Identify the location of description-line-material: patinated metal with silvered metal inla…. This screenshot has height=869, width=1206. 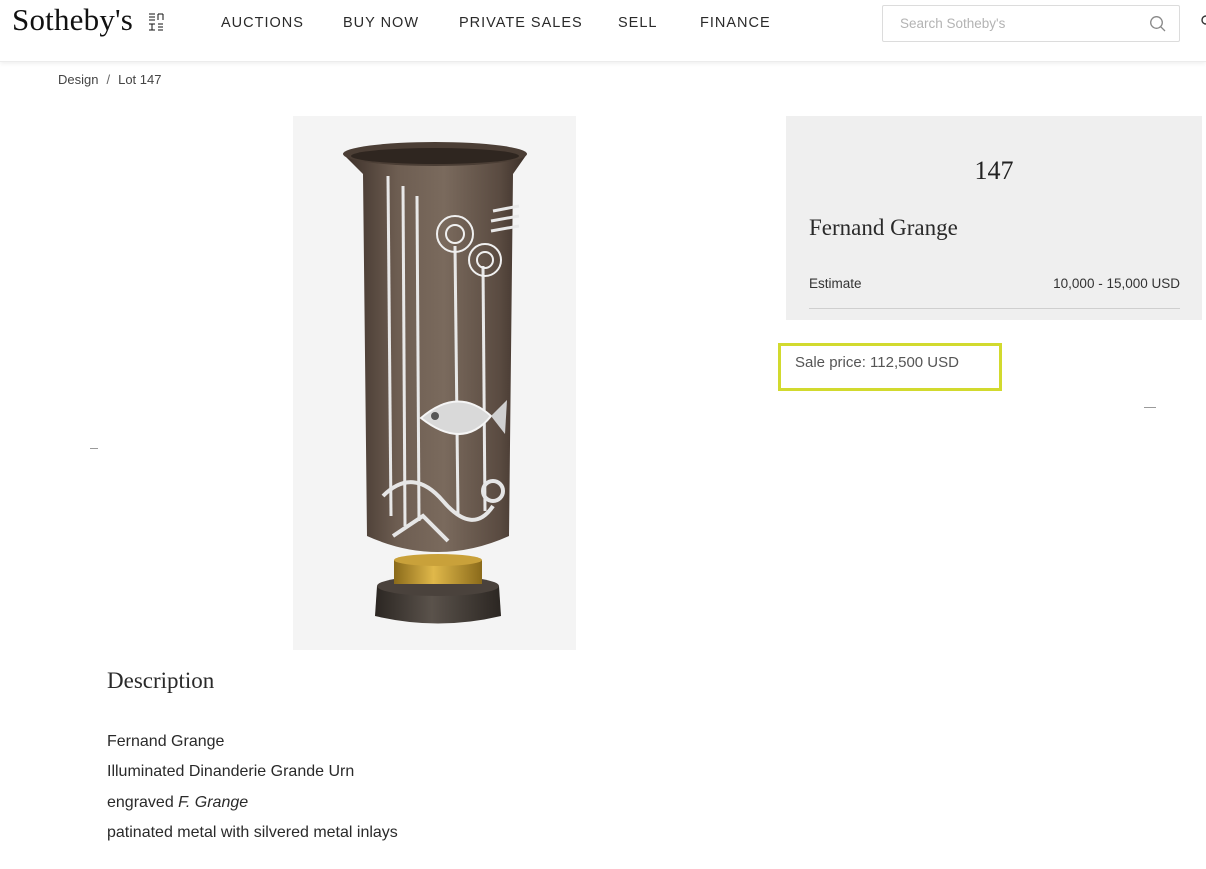
(252, 832).